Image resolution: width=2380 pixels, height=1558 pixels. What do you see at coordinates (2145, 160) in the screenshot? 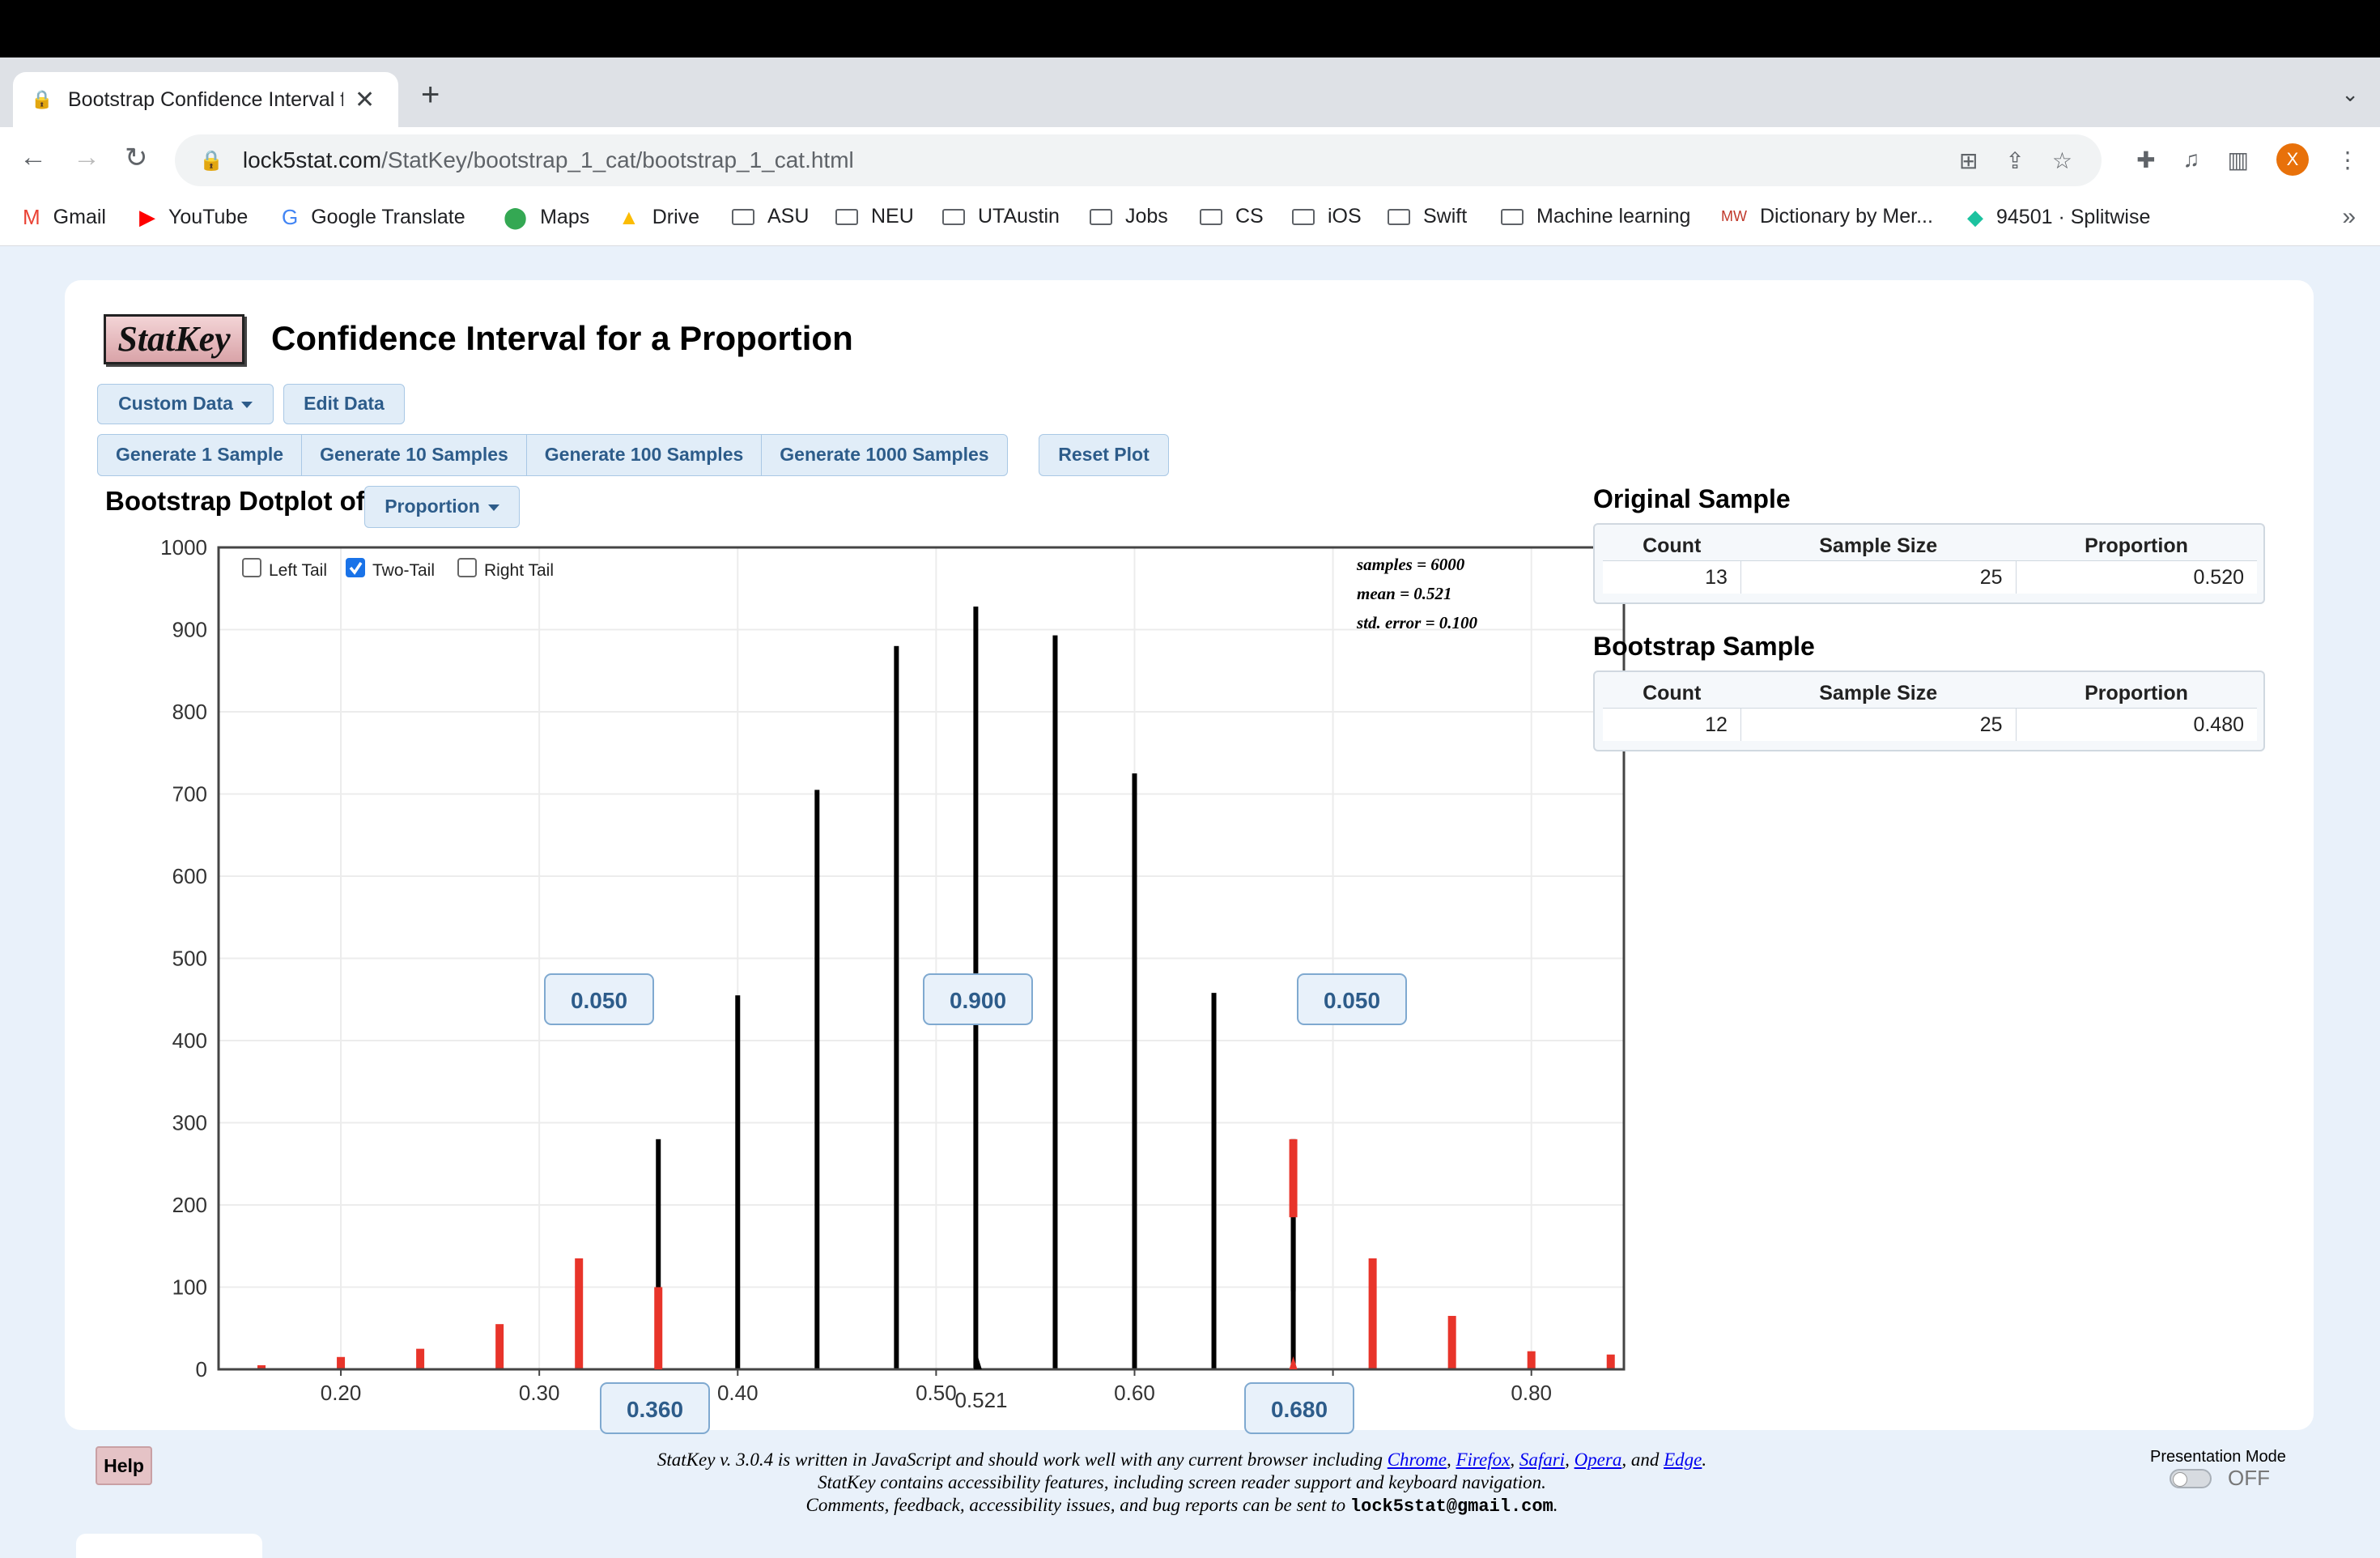
I see `extensions-icon: ✚` at bounding box center [2145, 160].